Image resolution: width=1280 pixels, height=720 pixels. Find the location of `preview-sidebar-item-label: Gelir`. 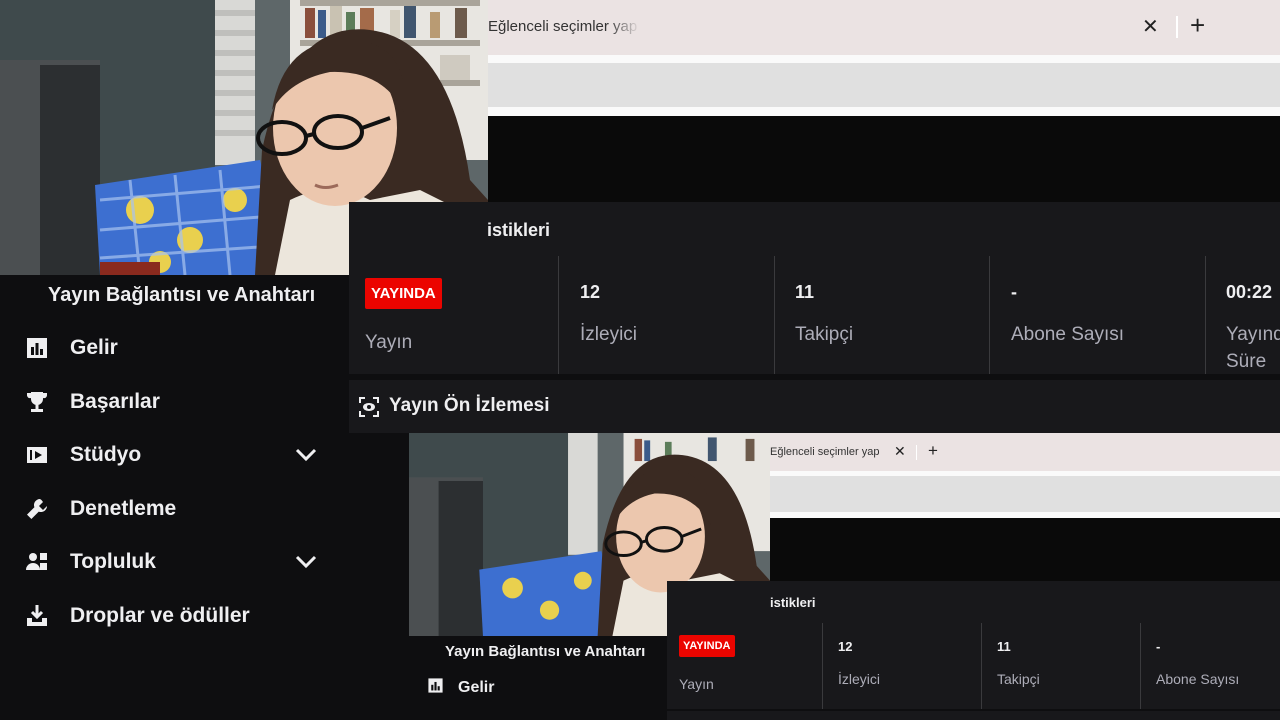

preview-sidebar-item-label: Gelir is located at coordinates (476, 687).